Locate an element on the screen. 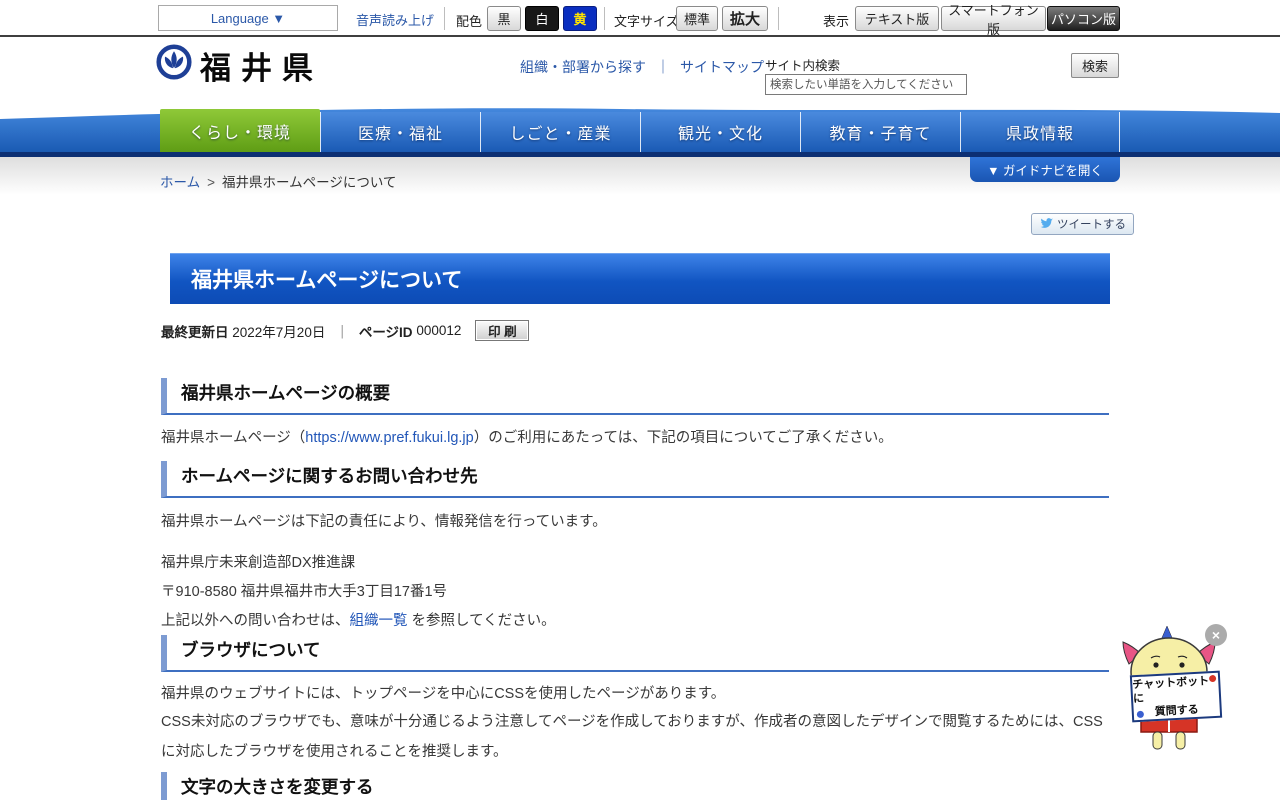  tweet-button: ツイートする is located at coordinates (1082, 224).